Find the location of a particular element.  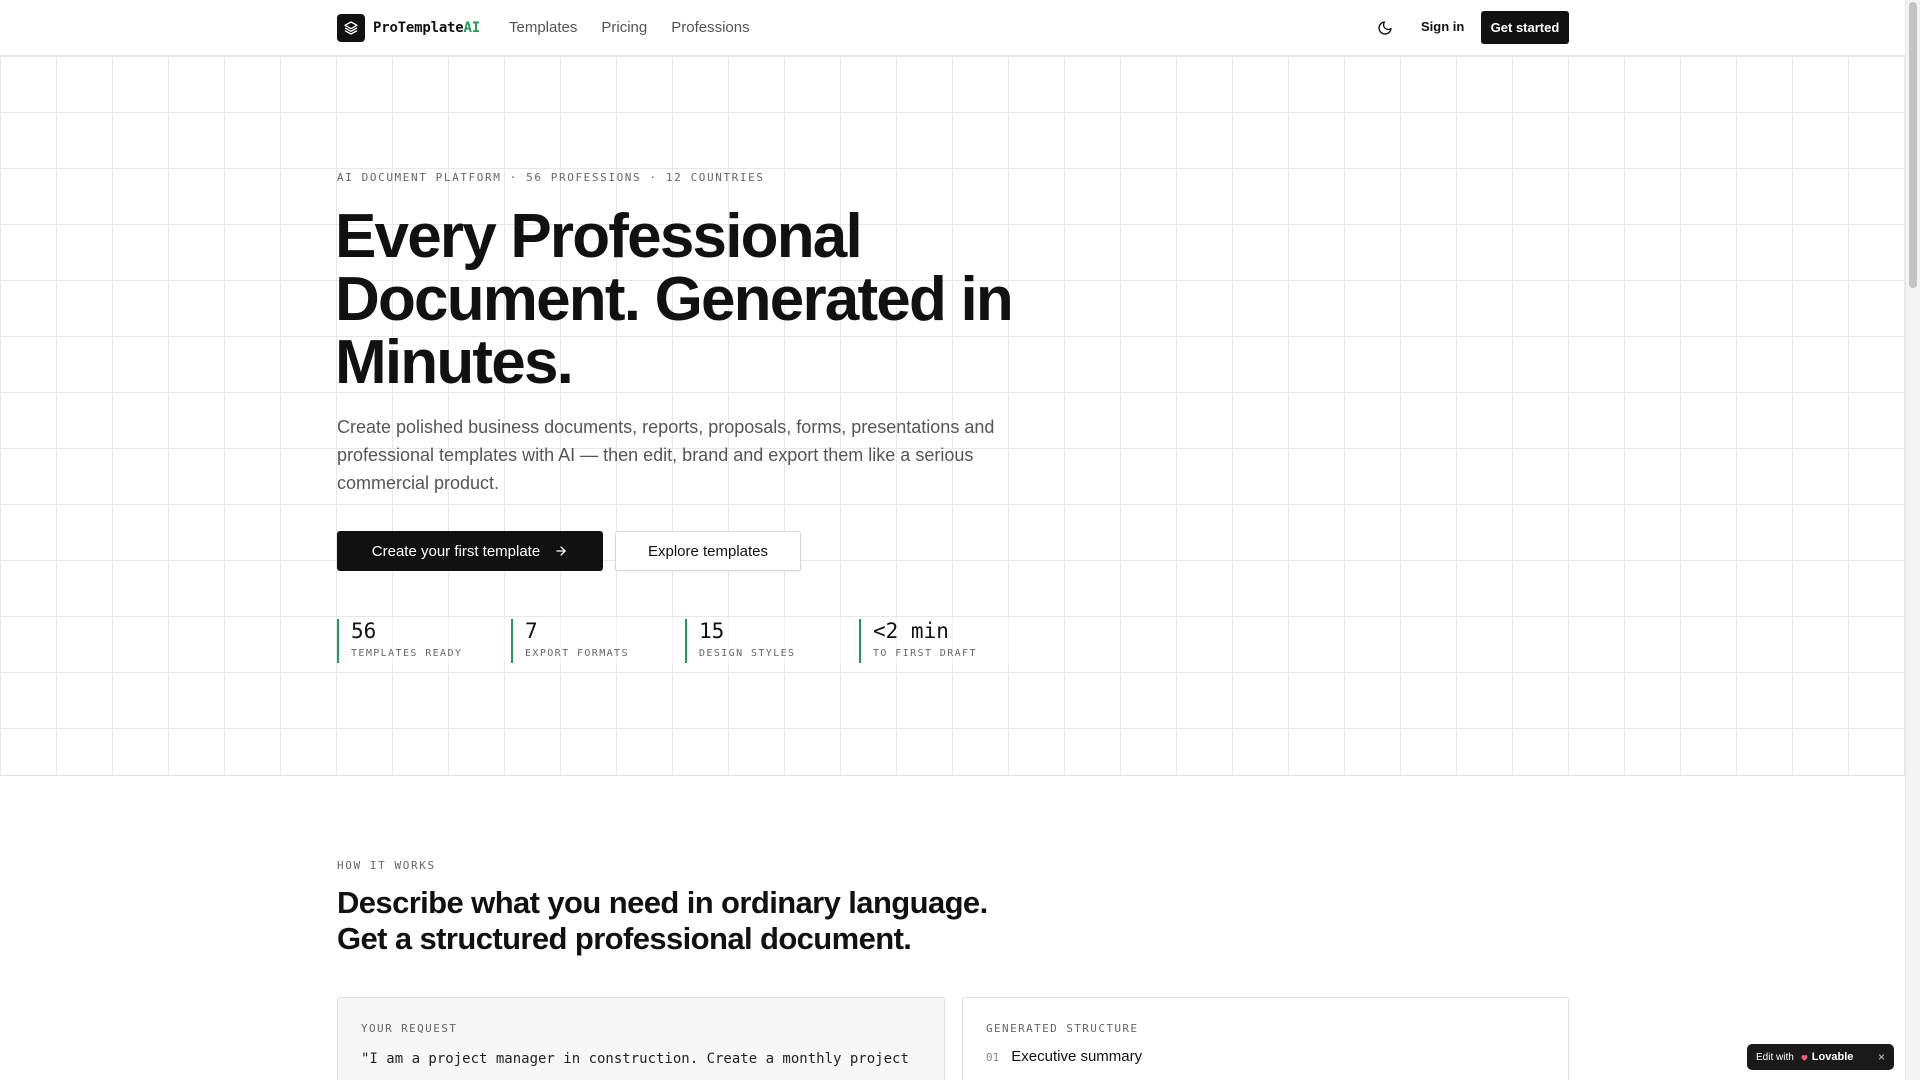

structure-item-number: 01 is located at coordinates (993, 1057).